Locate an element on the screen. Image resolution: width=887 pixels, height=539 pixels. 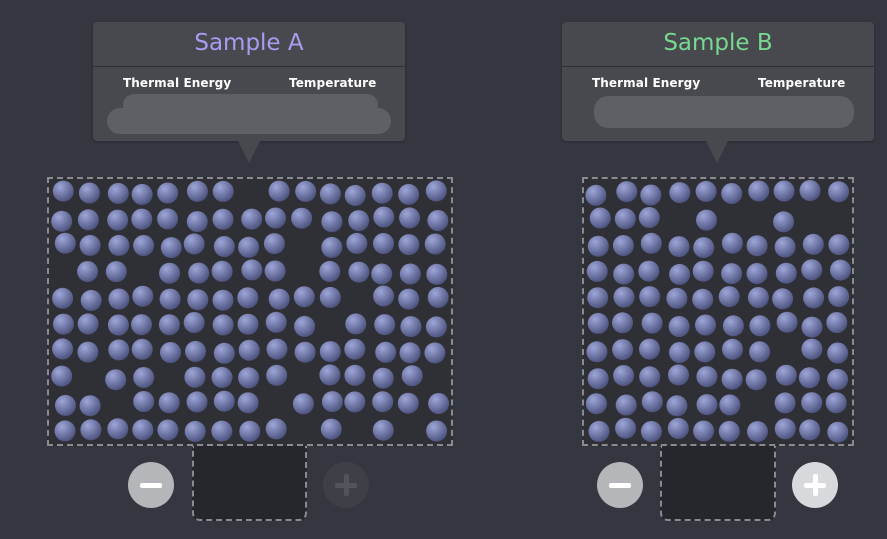
sample-a-heat-slot is located at coordinates (249, 483).